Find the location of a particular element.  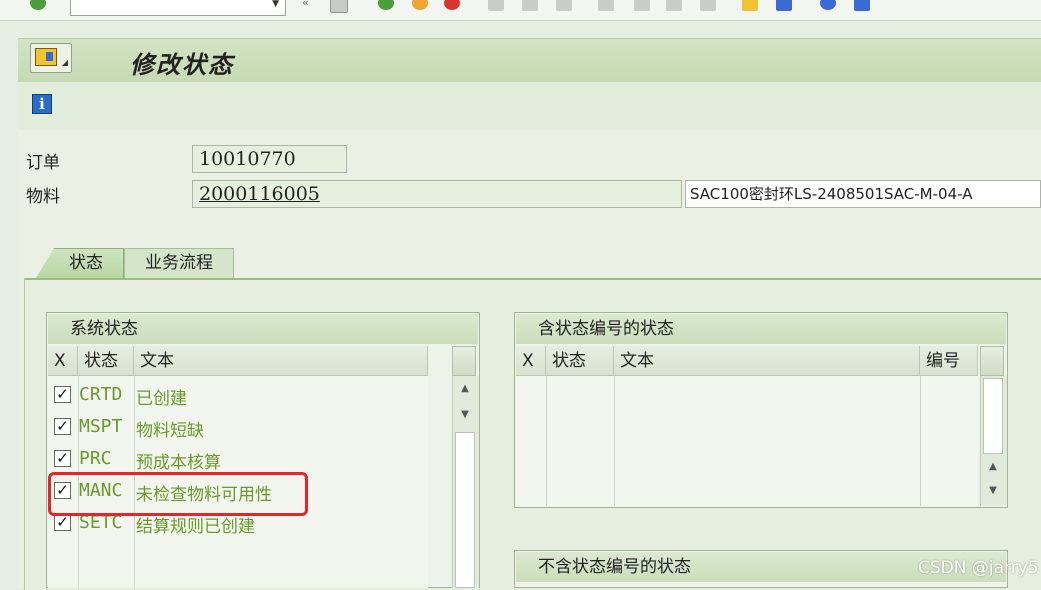

material-field: 2000116005 is located at coordinates (437, 194).